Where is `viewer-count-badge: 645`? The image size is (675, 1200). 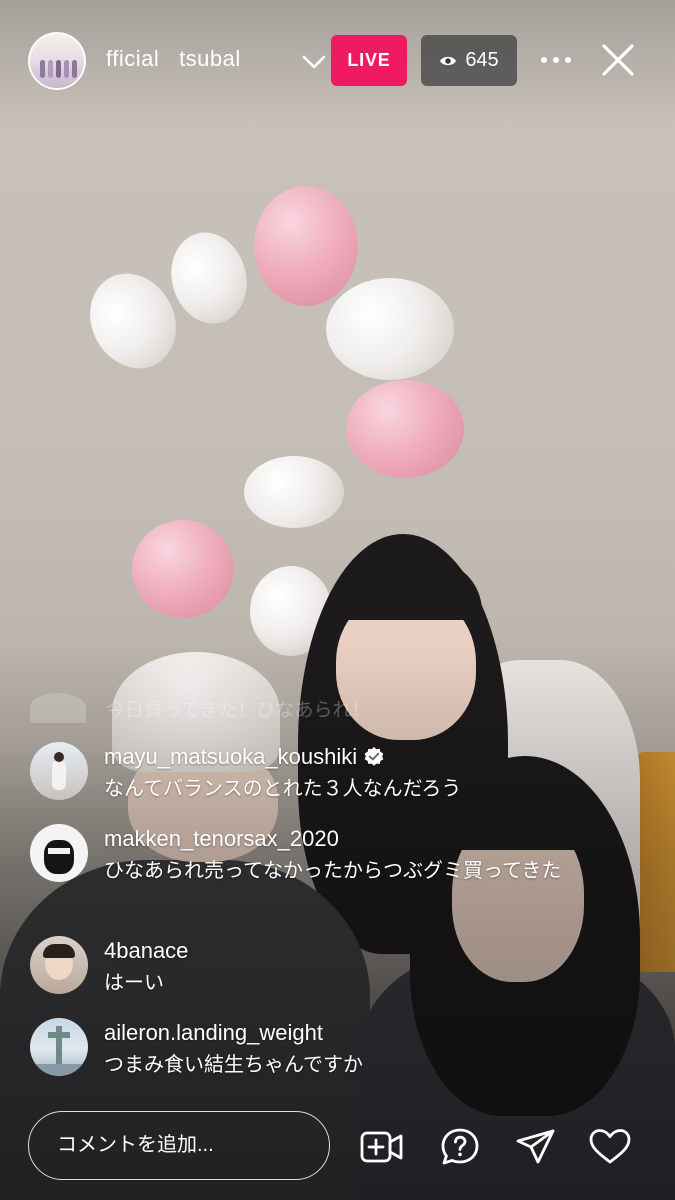 viewer-count-badge: 645 is located at coordinates (469, 60).